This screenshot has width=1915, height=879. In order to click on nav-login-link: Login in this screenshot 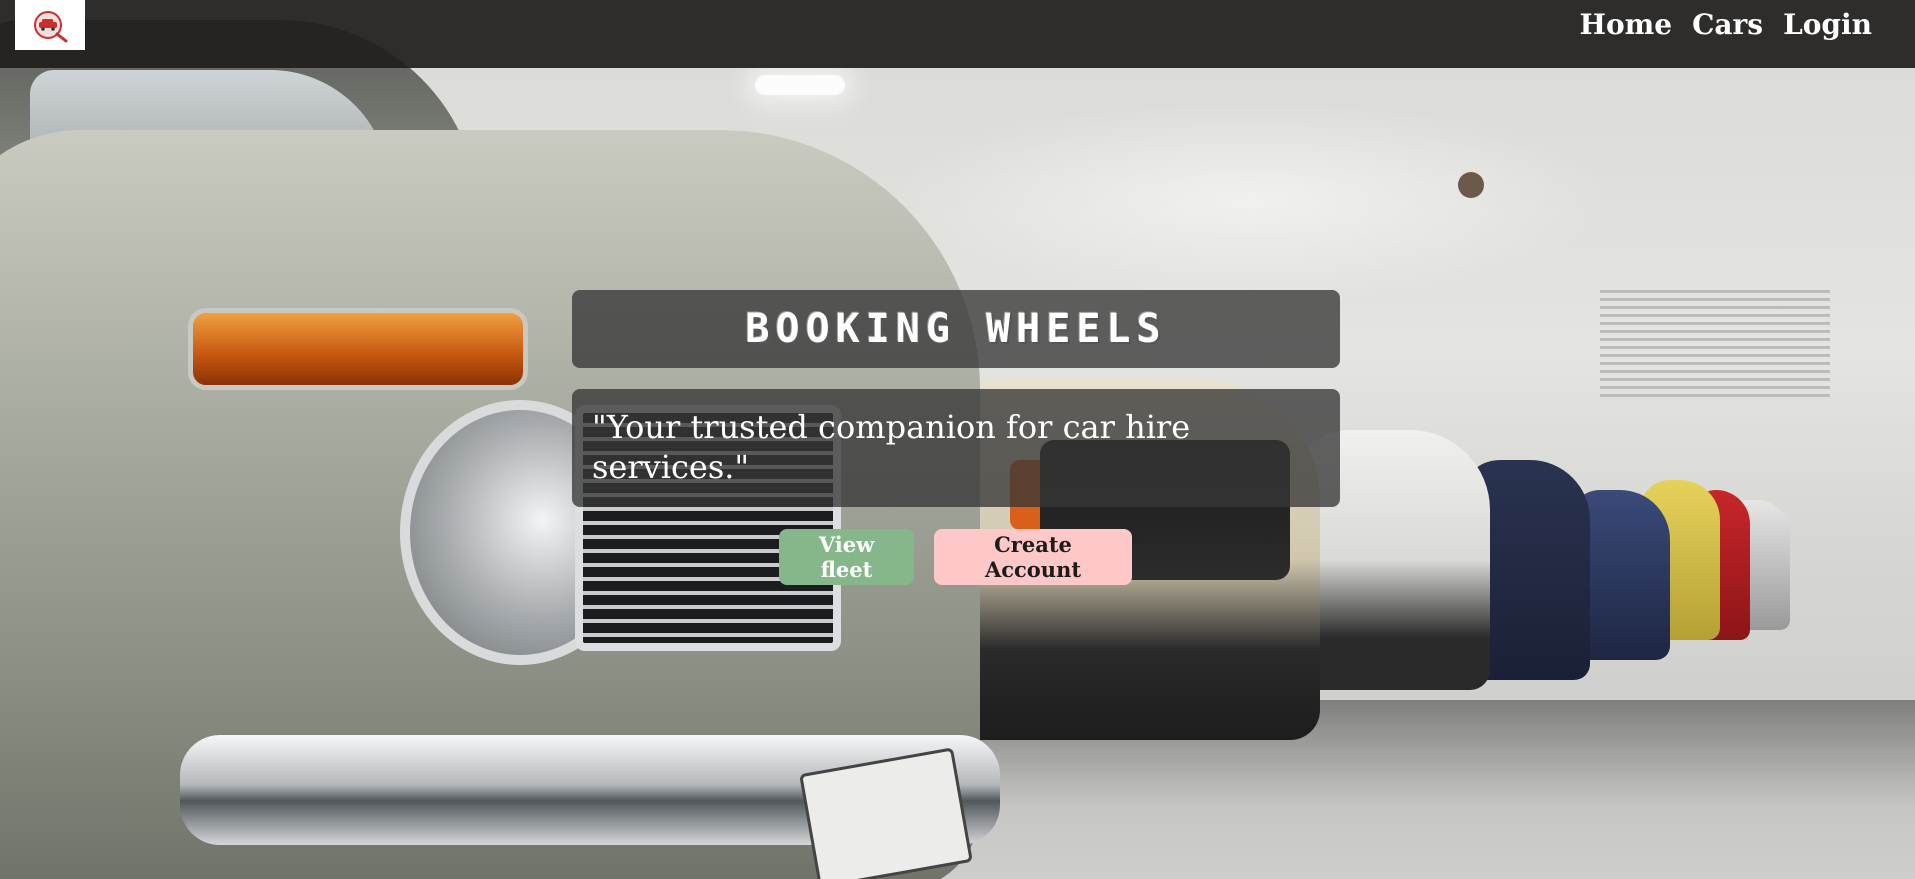, I will do `click(1827, 25)`.